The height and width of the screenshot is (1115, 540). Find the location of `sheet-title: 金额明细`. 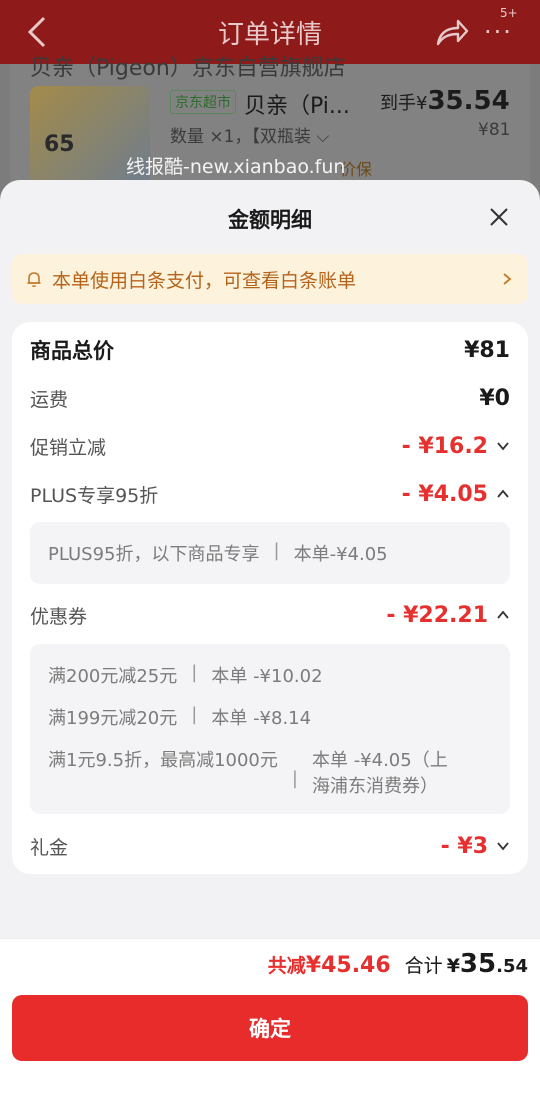

sheet-title: 金额明细 is located at coordinates (270, 220).